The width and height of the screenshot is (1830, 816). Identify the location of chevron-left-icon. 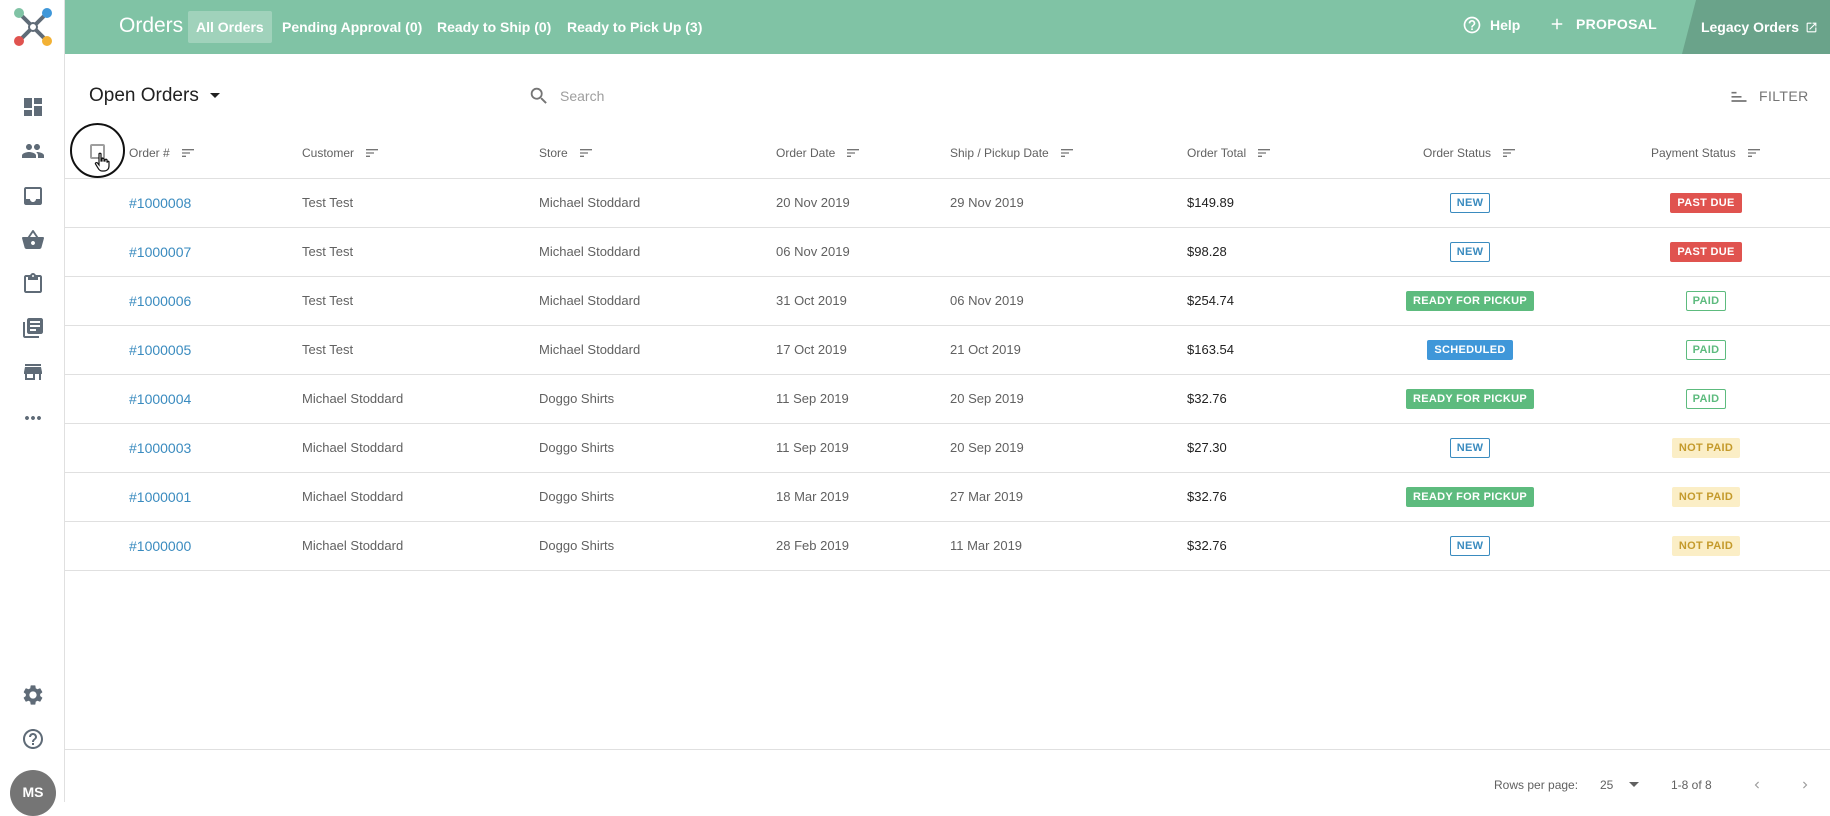
(1756, 785).